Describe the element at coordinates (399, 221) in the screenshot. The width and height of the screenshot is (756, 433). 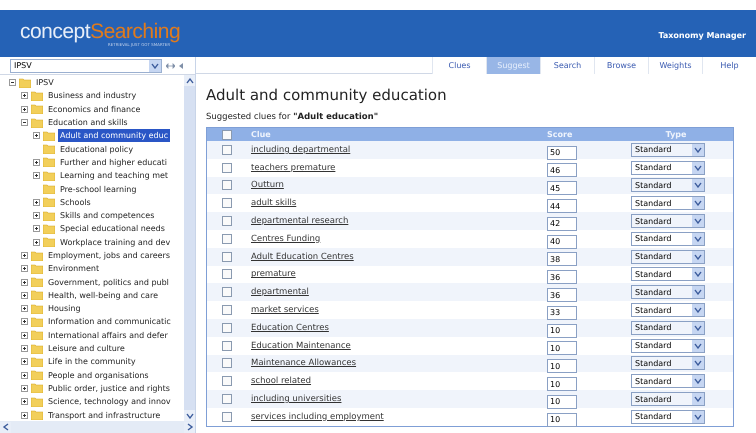
I see `clue-link: departmental research` at that location.